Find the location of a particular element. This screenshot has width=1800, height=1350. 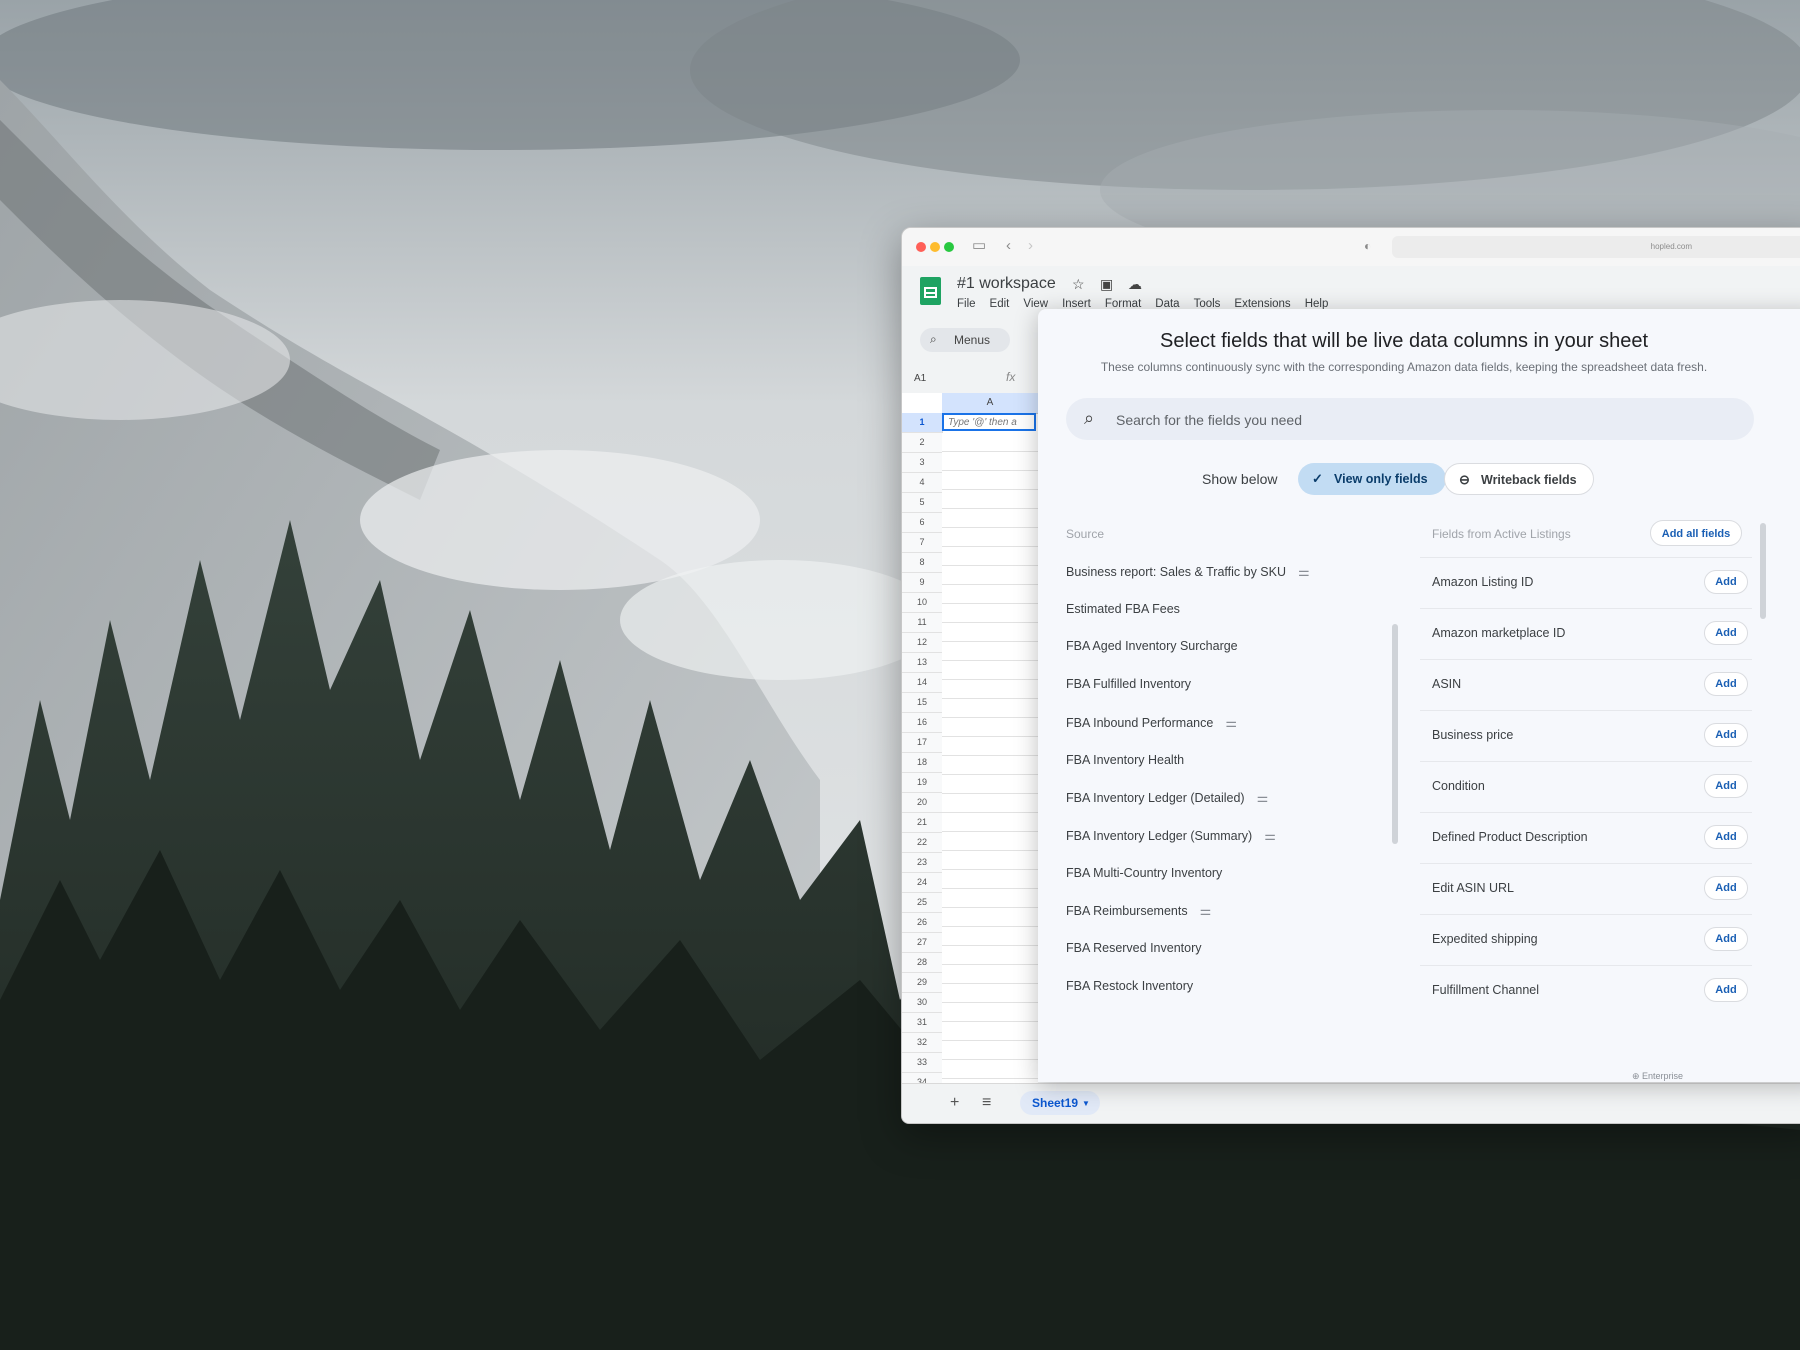

fields-list-scrollbar is located at coordinates (1763, 571).